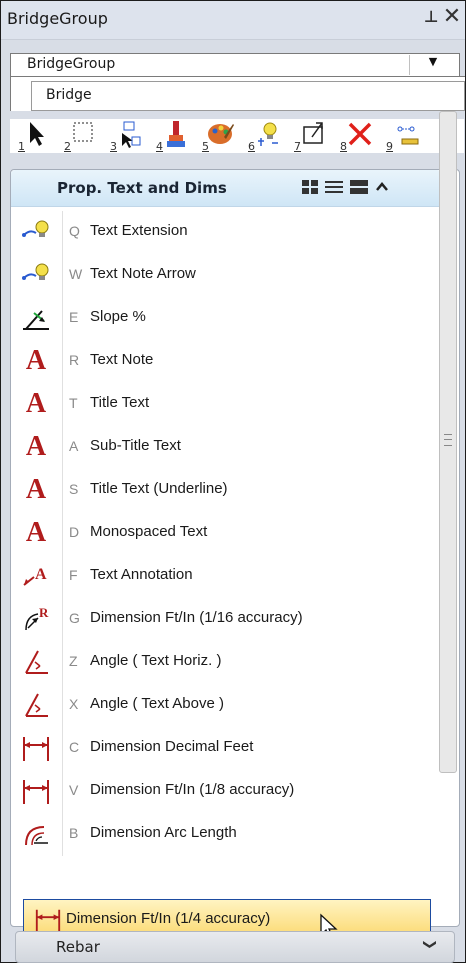  I want to click on shortcut-key: G, so click(74, 618).